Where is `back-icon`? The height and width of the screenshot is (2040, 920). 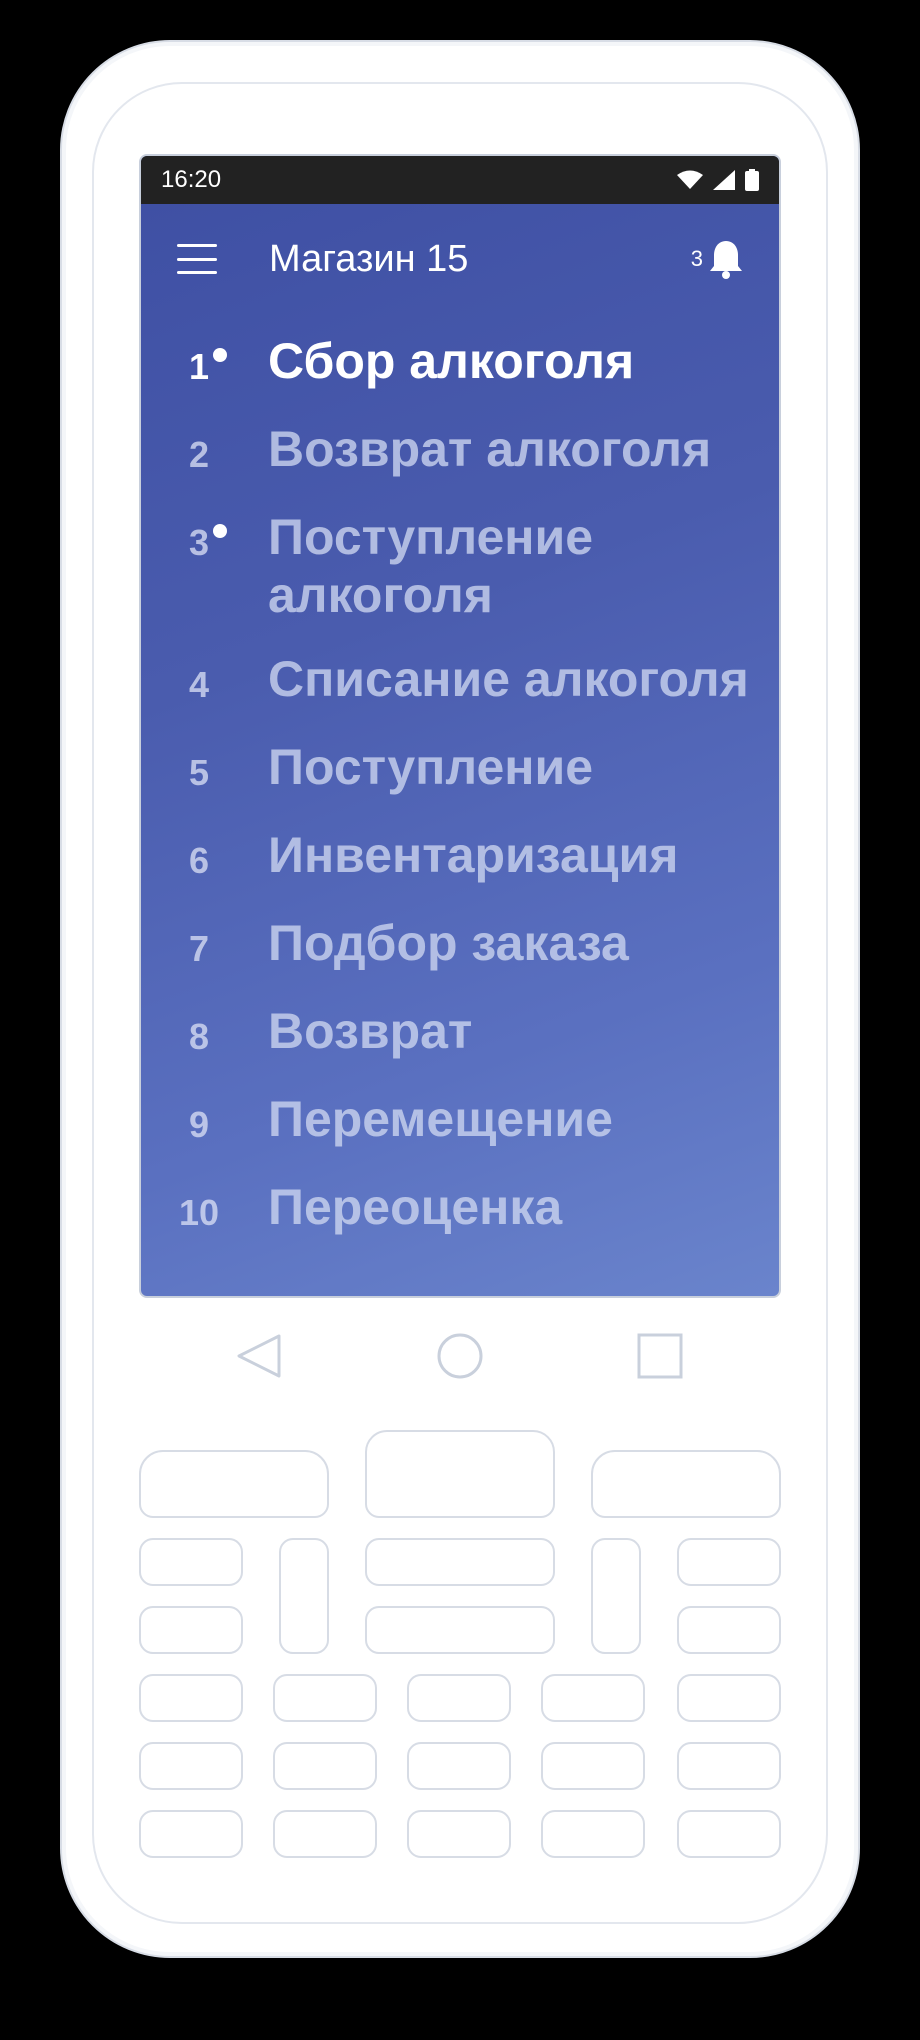 back-icon is located at coordinates (259, 1356).